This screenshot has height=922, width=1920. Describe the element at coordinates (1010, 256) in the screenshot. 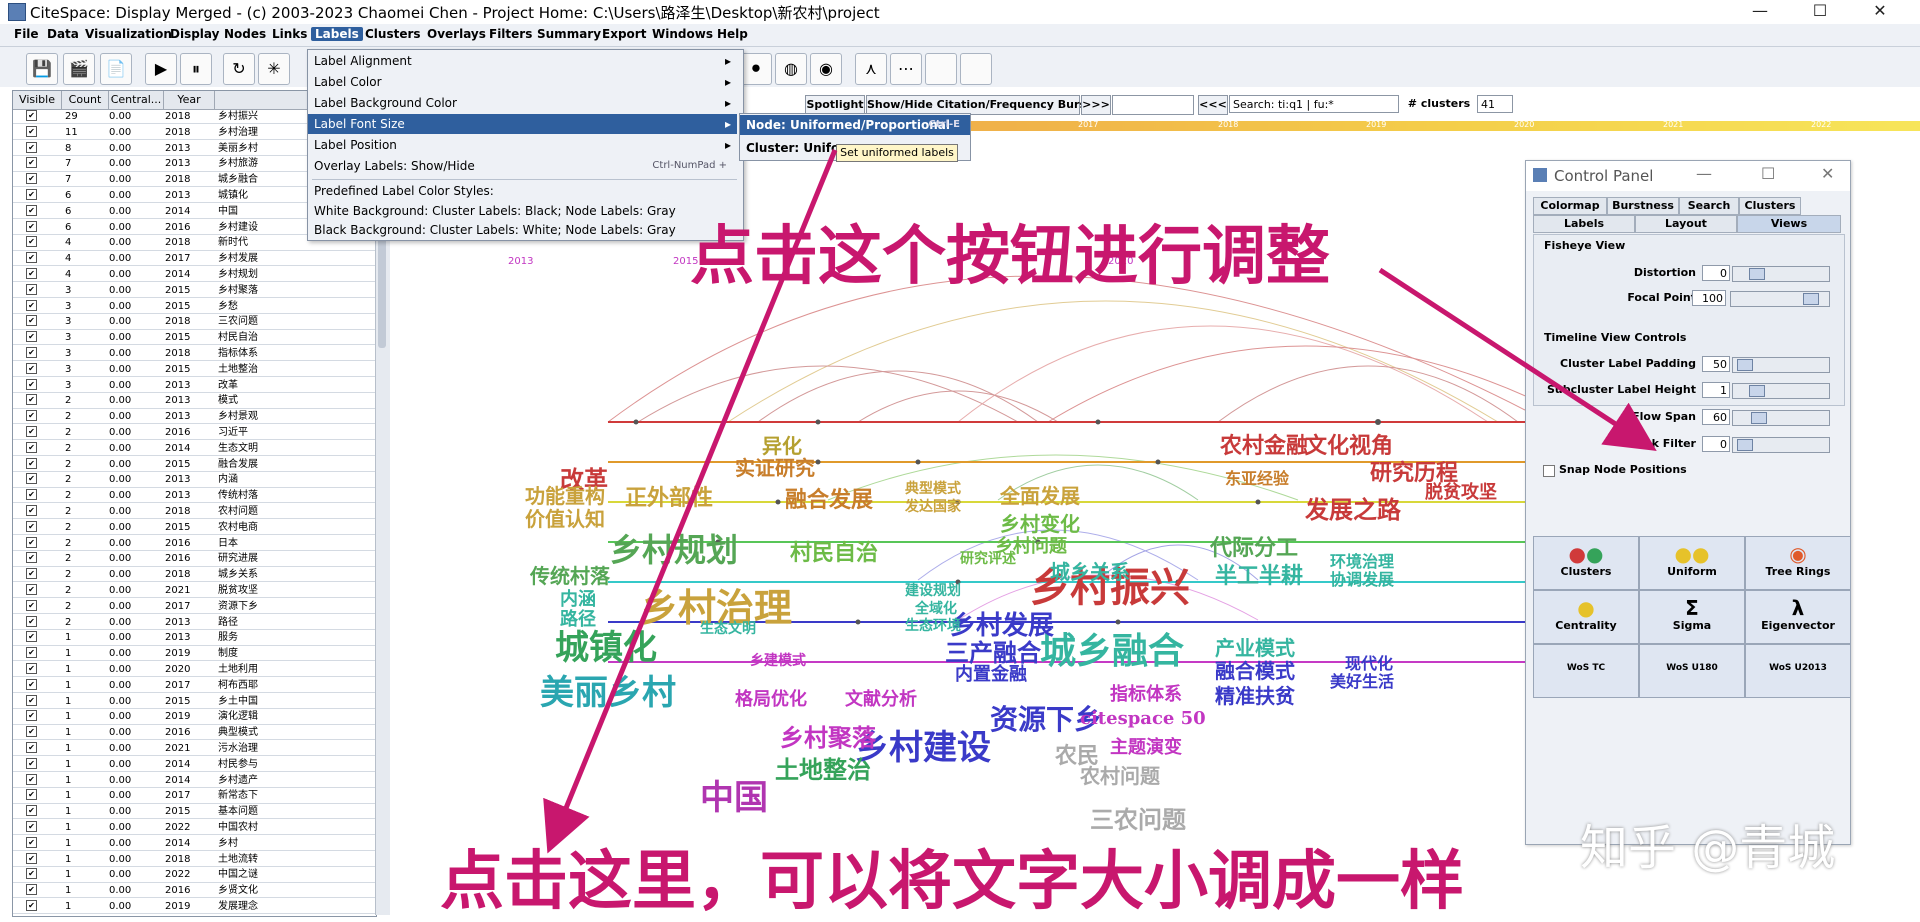

I see `annotation-top: 点击这个按钮进行调整` at that location.